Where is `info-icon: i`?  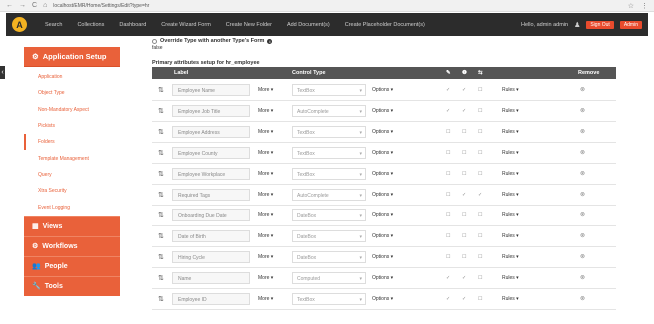
info-icon: i is located at coordinates (270, 41).